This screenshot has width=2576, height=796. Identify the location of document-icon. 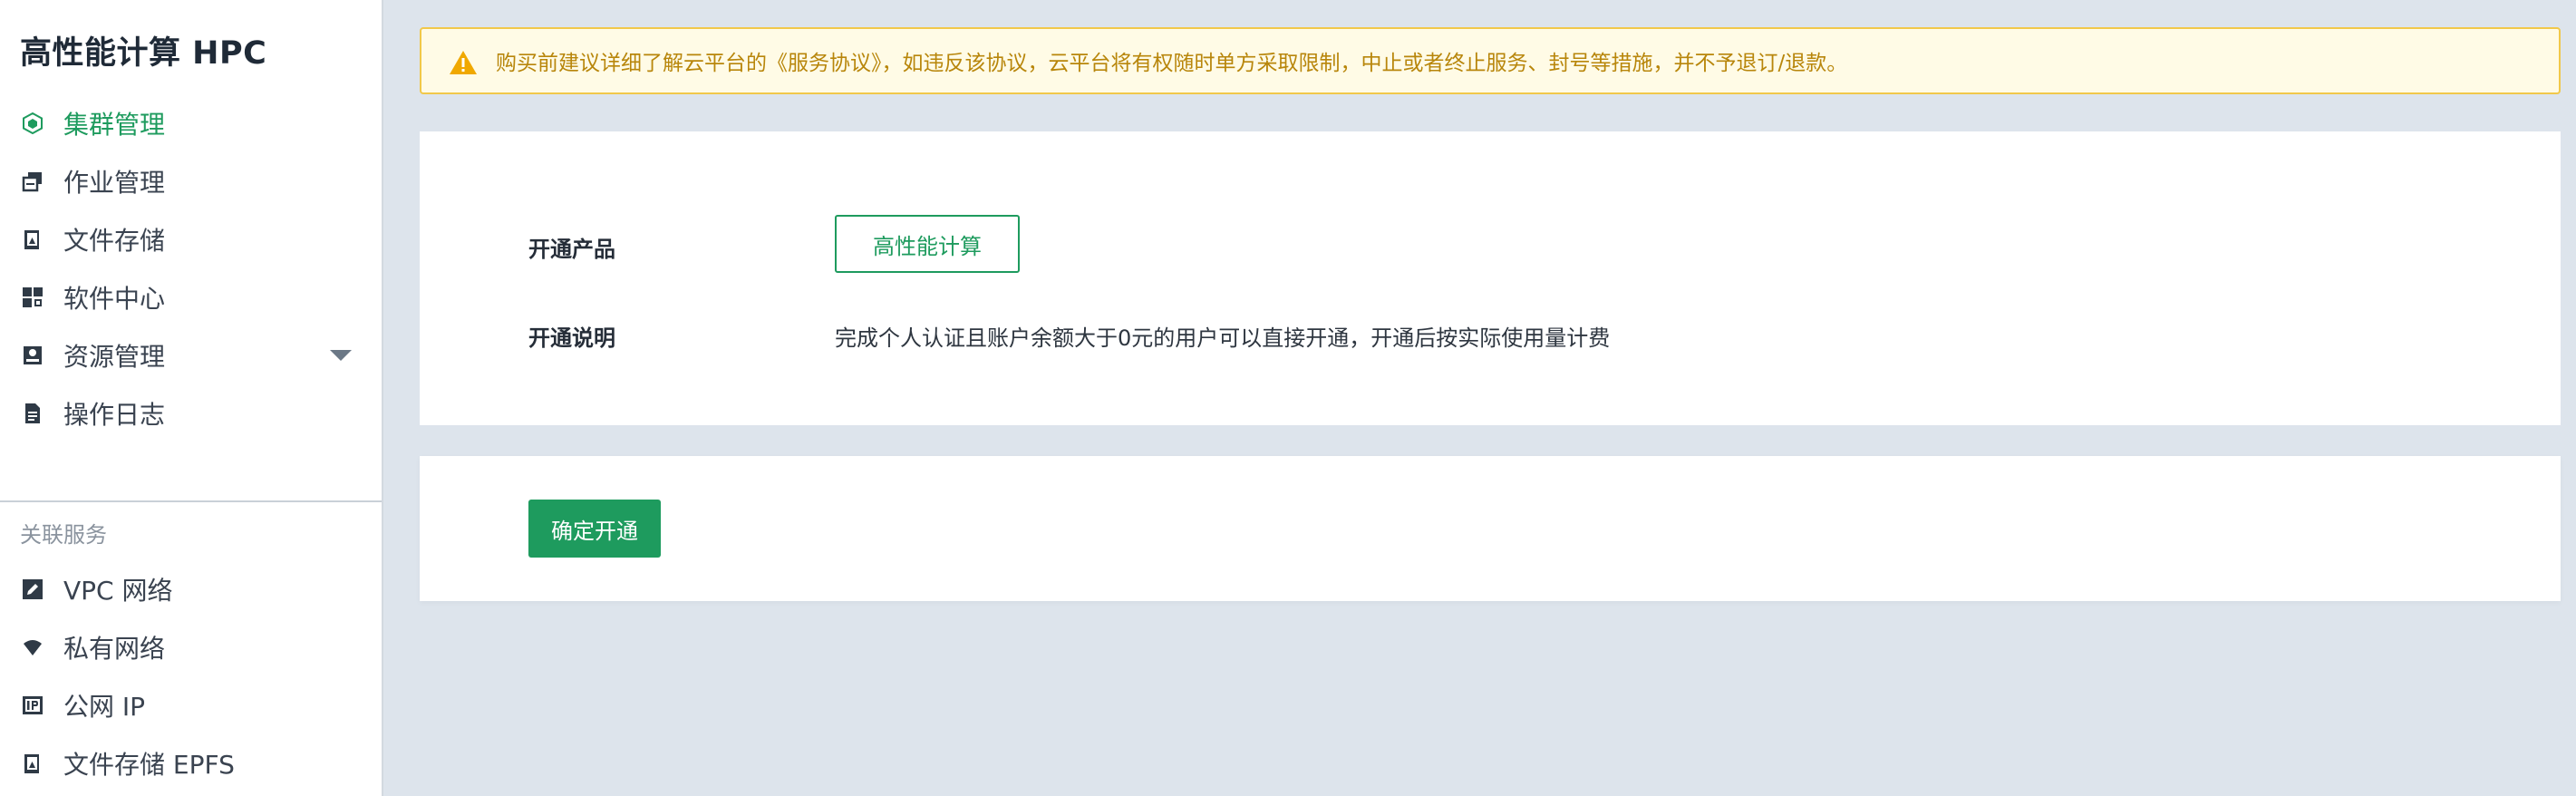
(32, 413).